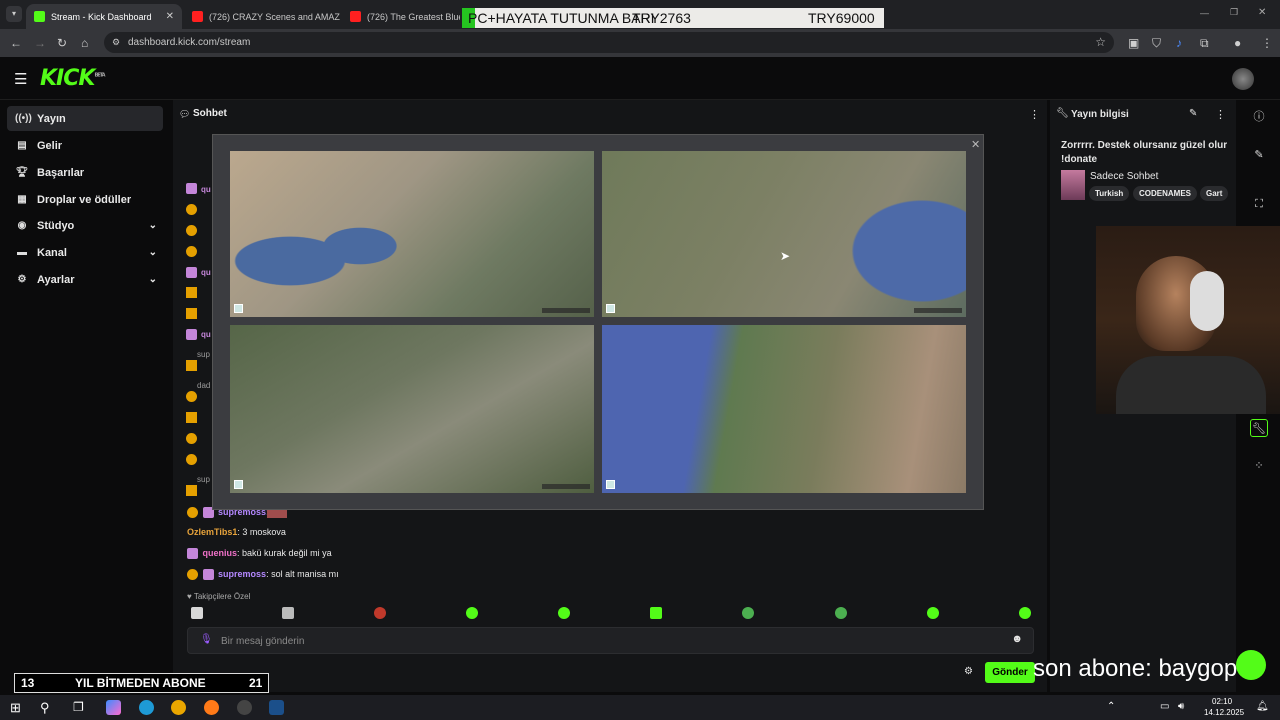  What do you see at coordinates (1259, 466) in the screenshot?
I see `apps-icon: ⁘` at bounding box center [1259, 466].